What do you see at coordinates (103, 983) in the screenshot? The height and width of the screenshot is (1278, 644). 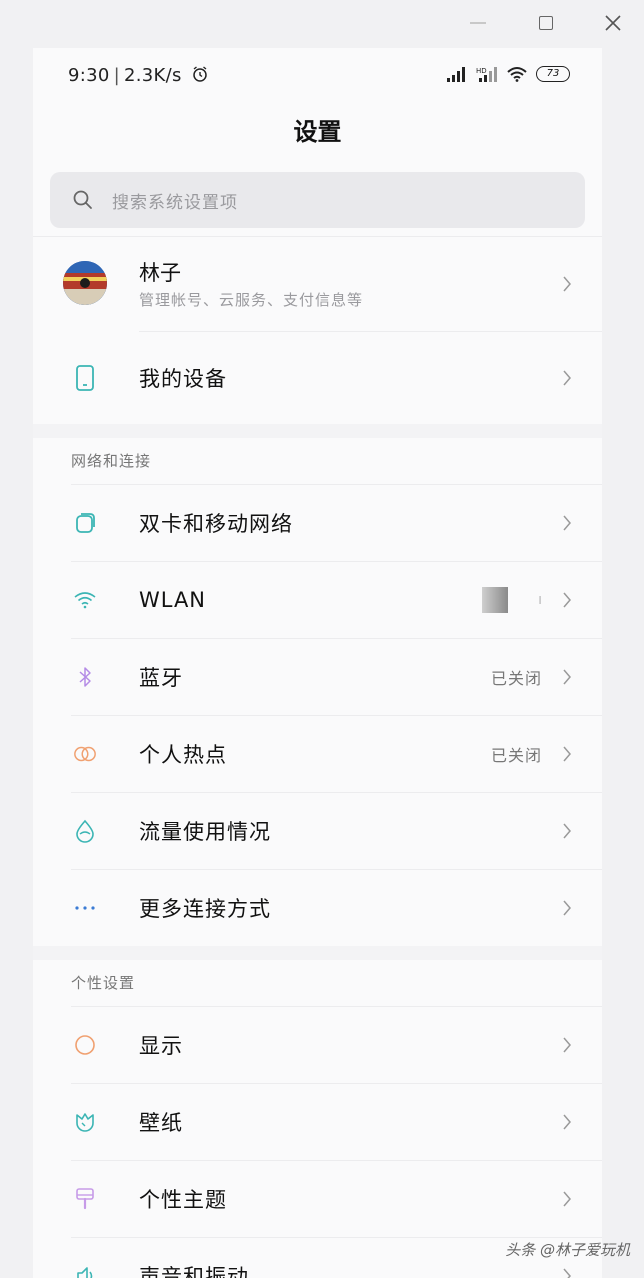 I see `section-title-personal: 个性设置` at bounding box center [103, 983].